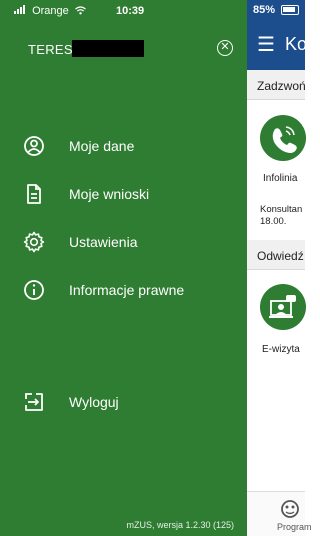  What do you see at coordinates (290, 509) in the screenshot?
I see `program-icon` at bounding box center [290, 509].